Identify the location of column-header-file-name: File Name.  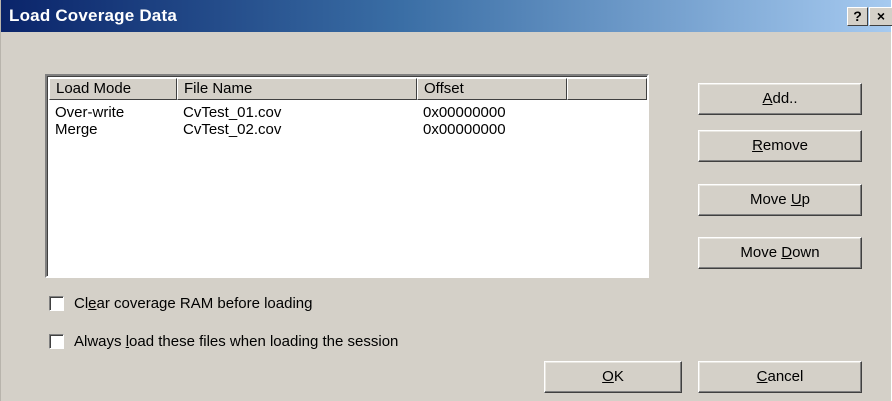
(297, 89).